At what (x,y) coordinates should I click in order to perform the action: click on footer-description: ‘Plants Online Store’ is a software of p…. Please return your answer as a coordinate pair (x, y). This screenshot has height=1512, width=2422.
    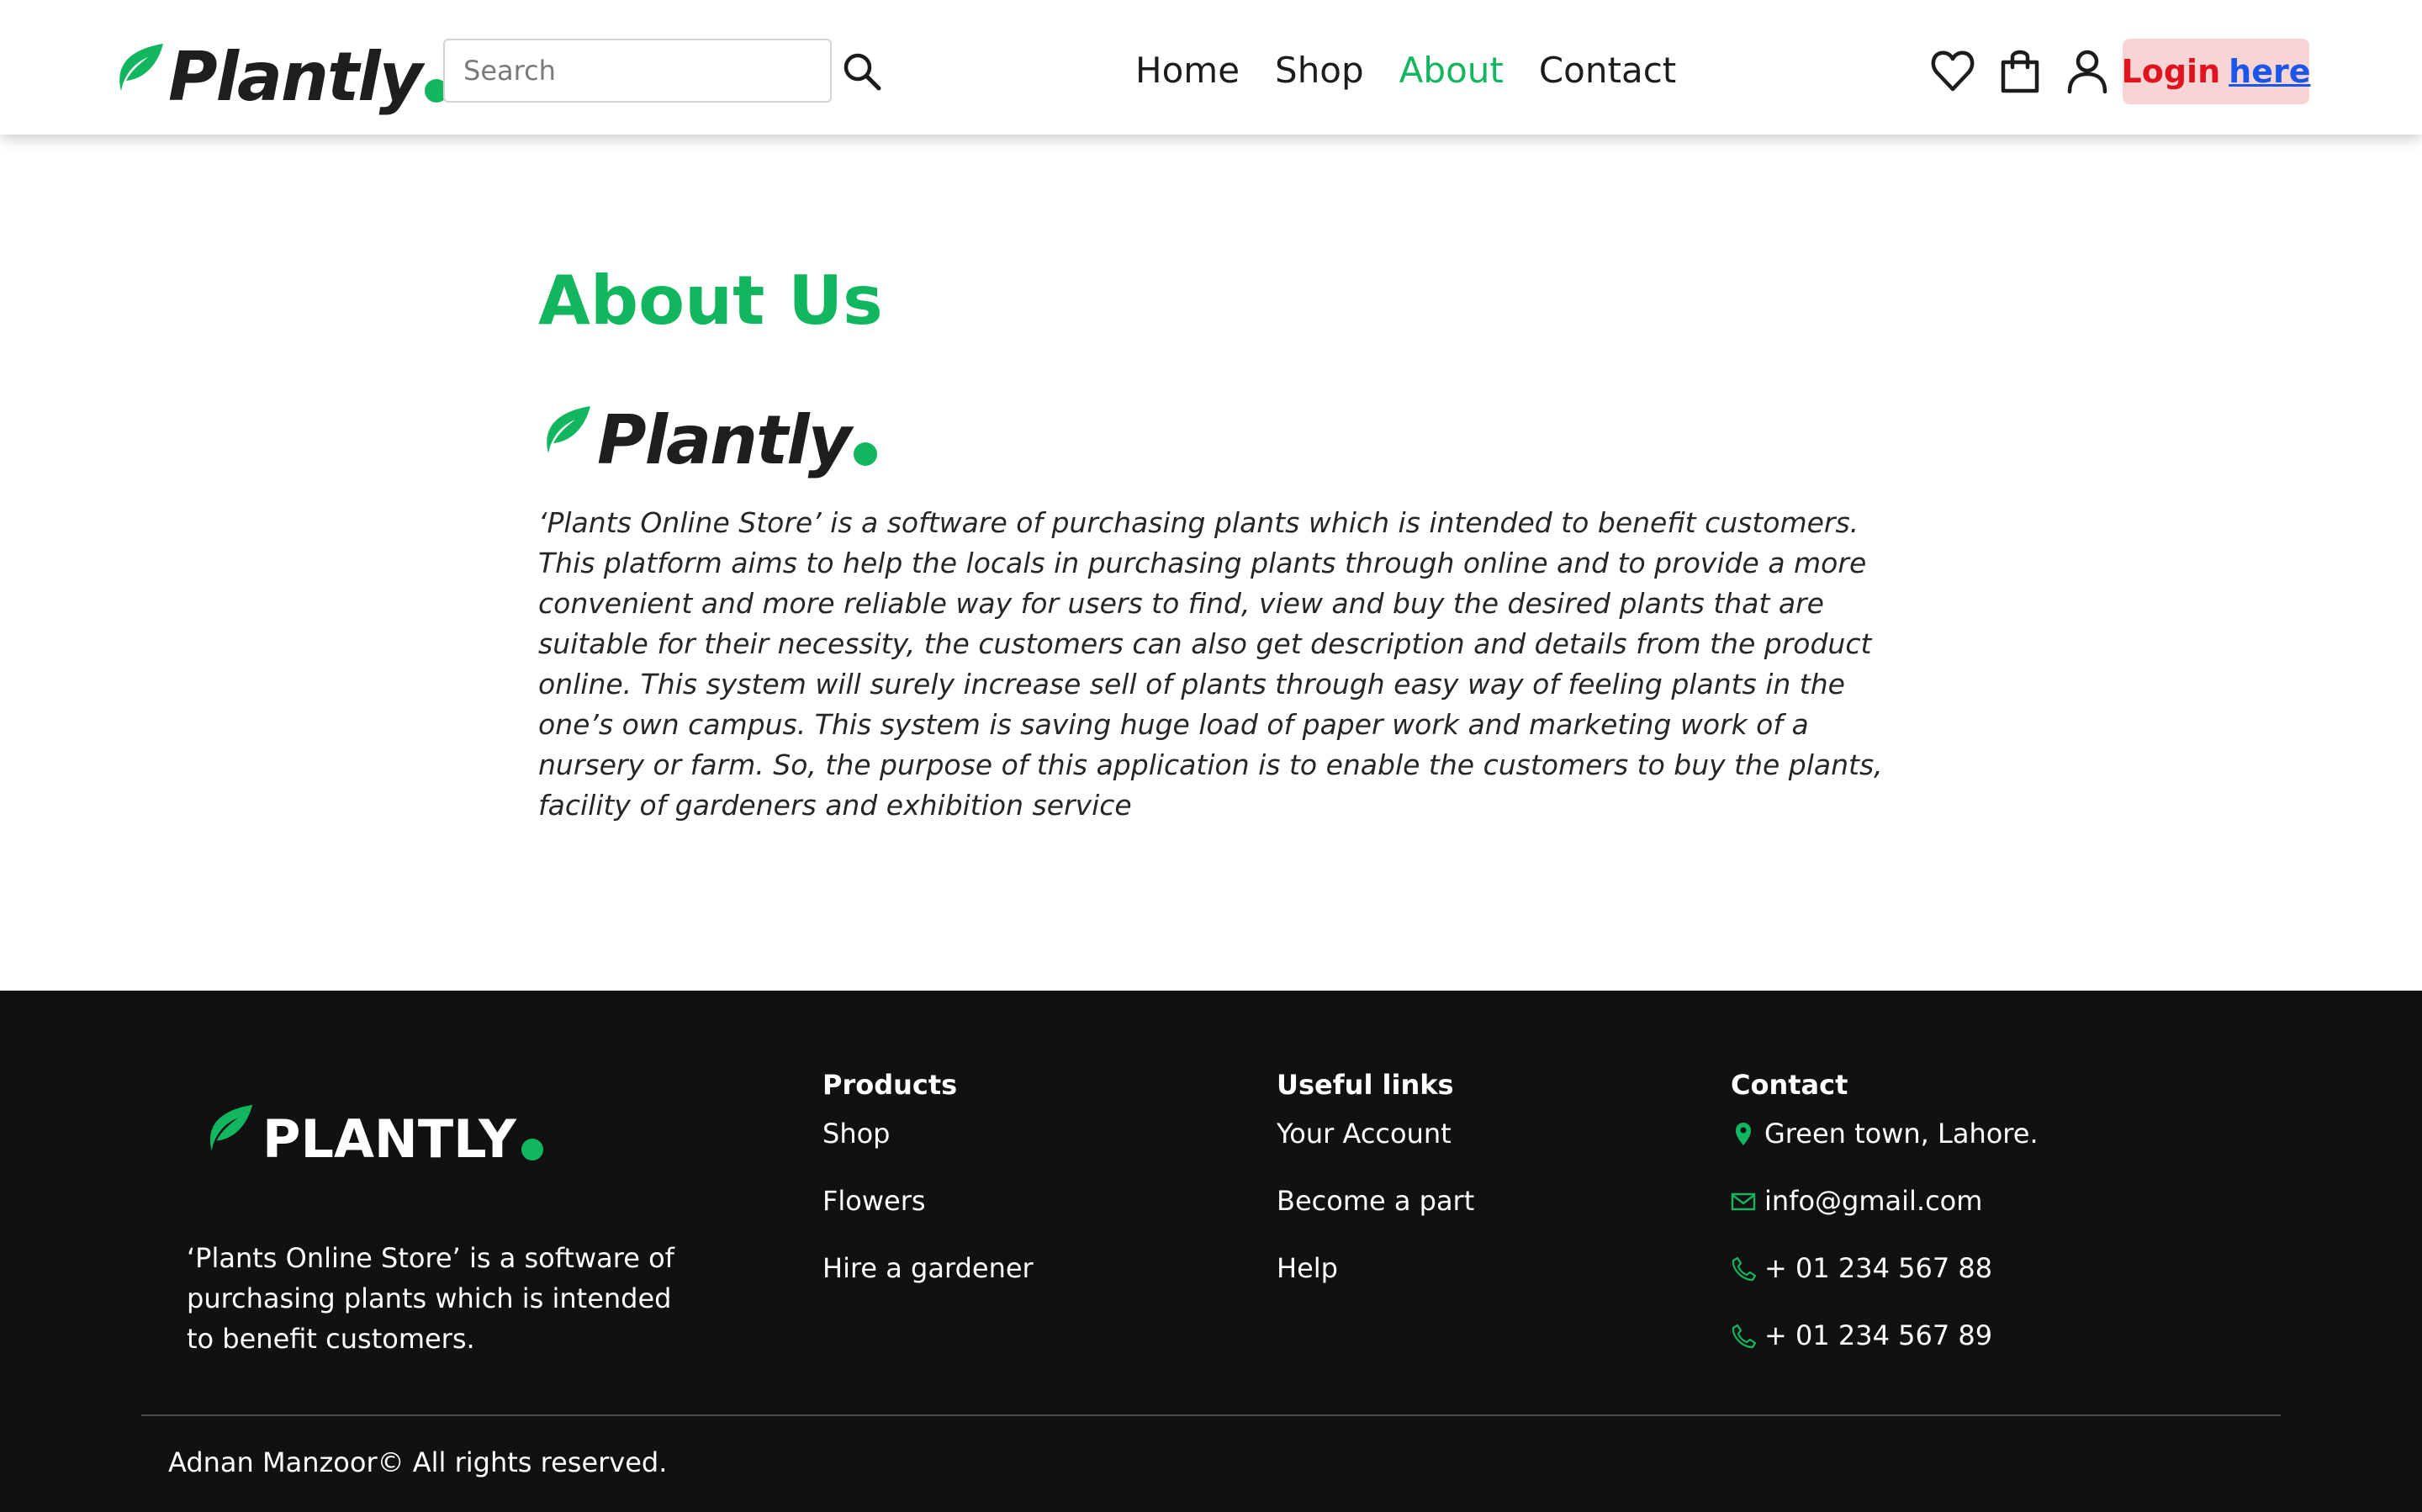
    Looking at the image, I should click on (430, 1298).